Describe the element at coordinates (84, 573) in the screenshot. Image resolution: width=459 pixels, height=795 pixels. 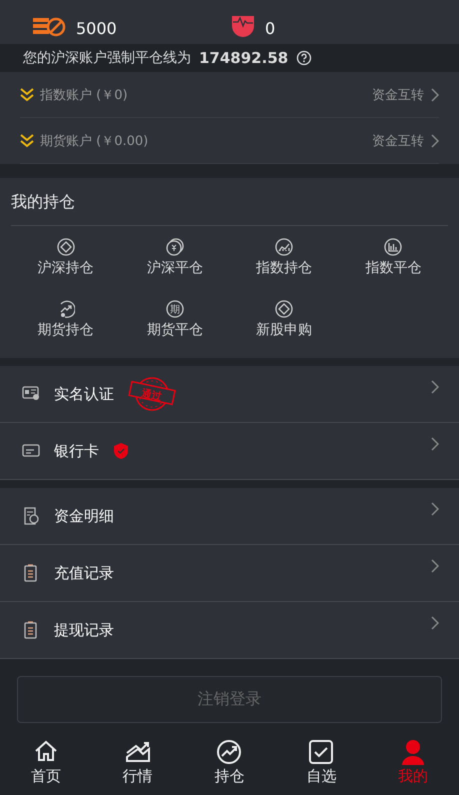
I see `menu-label: 充值记录` at that location.